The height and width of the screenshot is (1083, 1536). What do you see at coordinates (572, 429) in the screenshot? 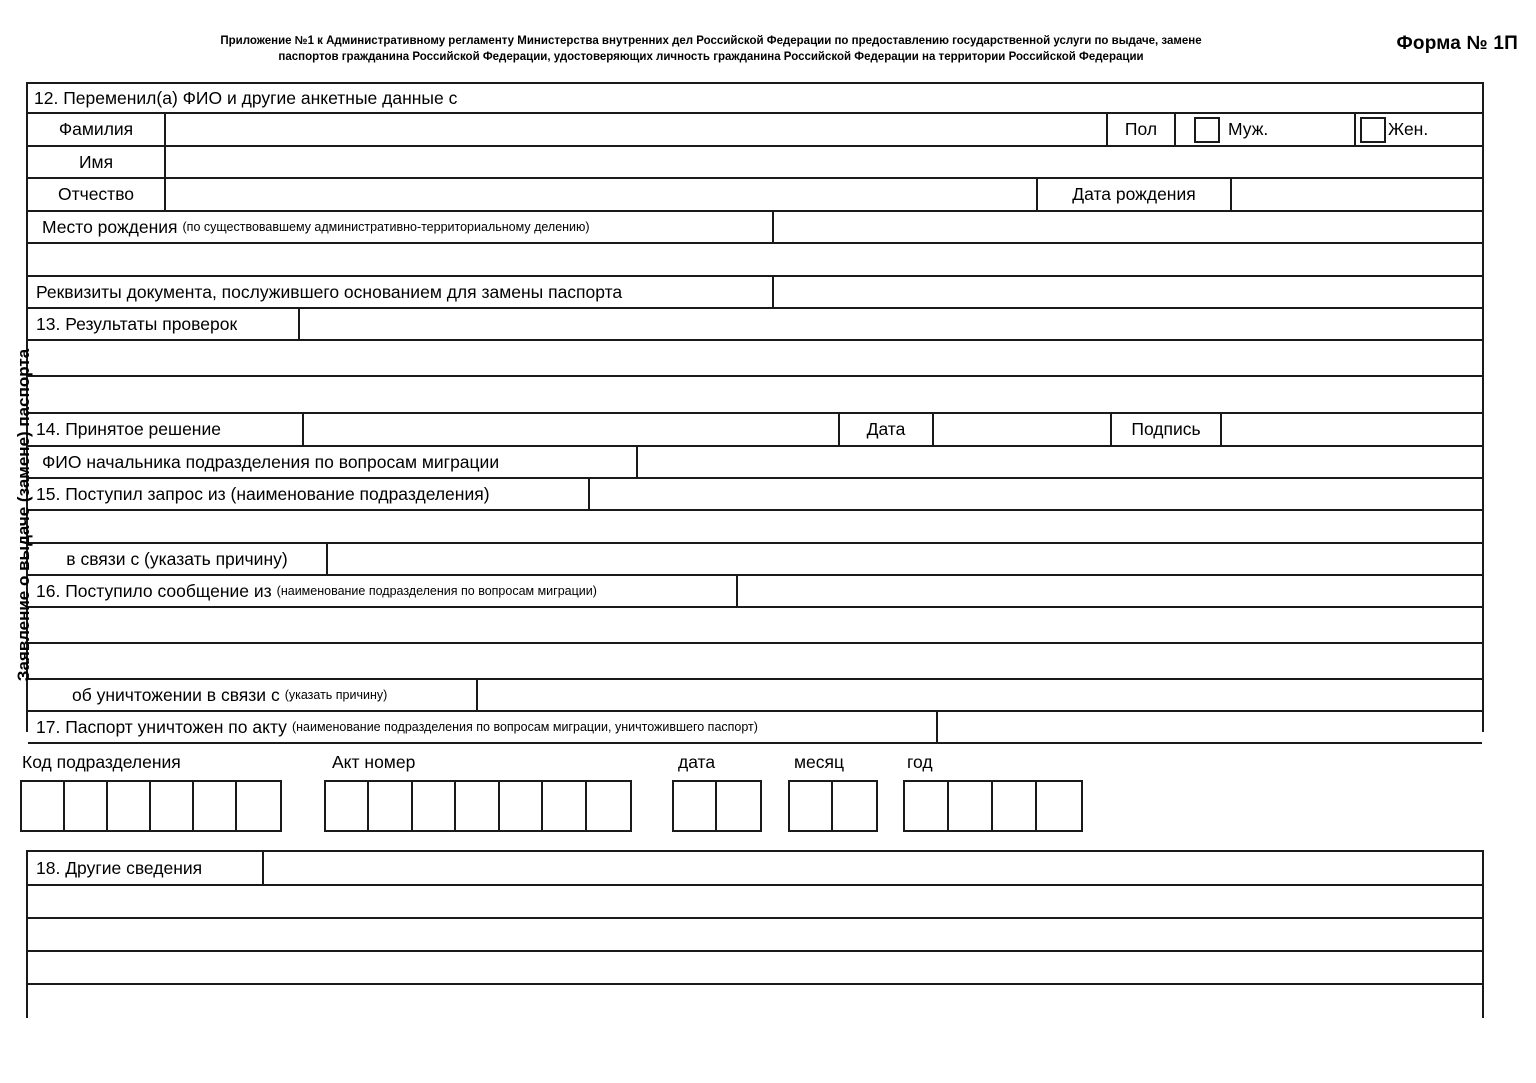
I see `decision-input` at bounding box center [572, 429].